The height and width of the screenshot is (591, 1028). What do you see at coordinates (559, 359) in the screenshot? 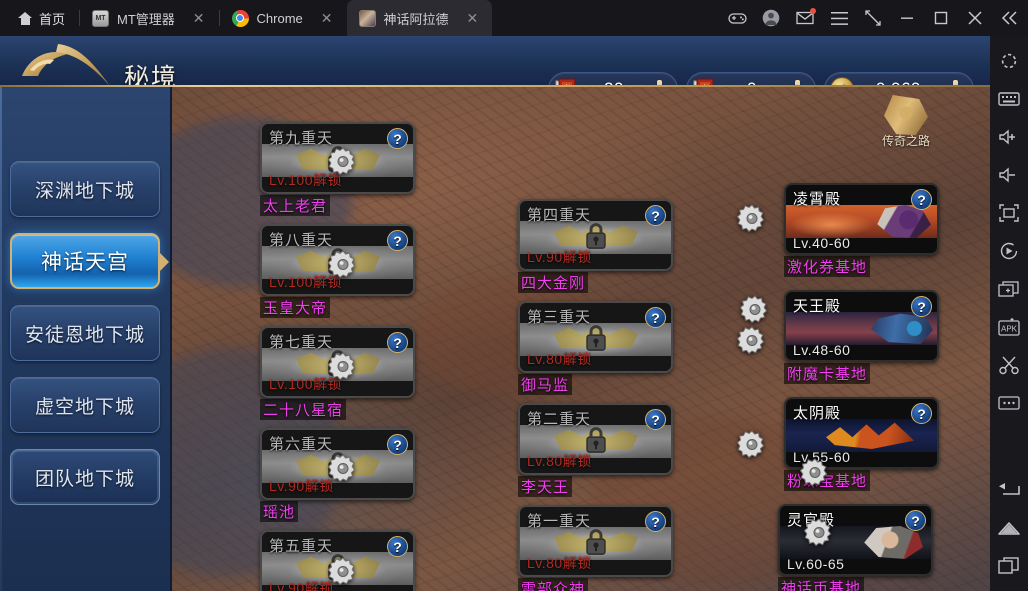
I see `dungeon-card-level: Lv.80解锁` at bounding box center [559, 359].